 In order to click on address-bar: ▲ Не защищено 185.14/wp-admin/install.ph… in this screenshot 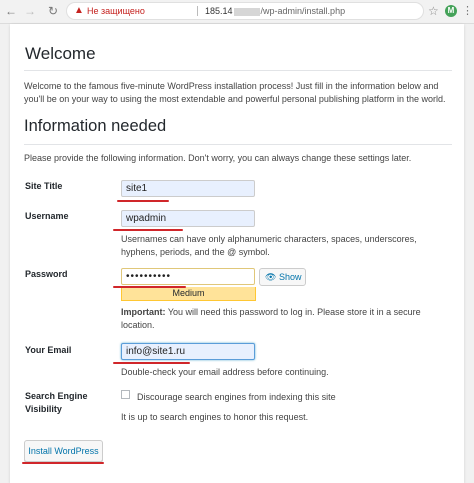, I will do `click(245, 11)`.